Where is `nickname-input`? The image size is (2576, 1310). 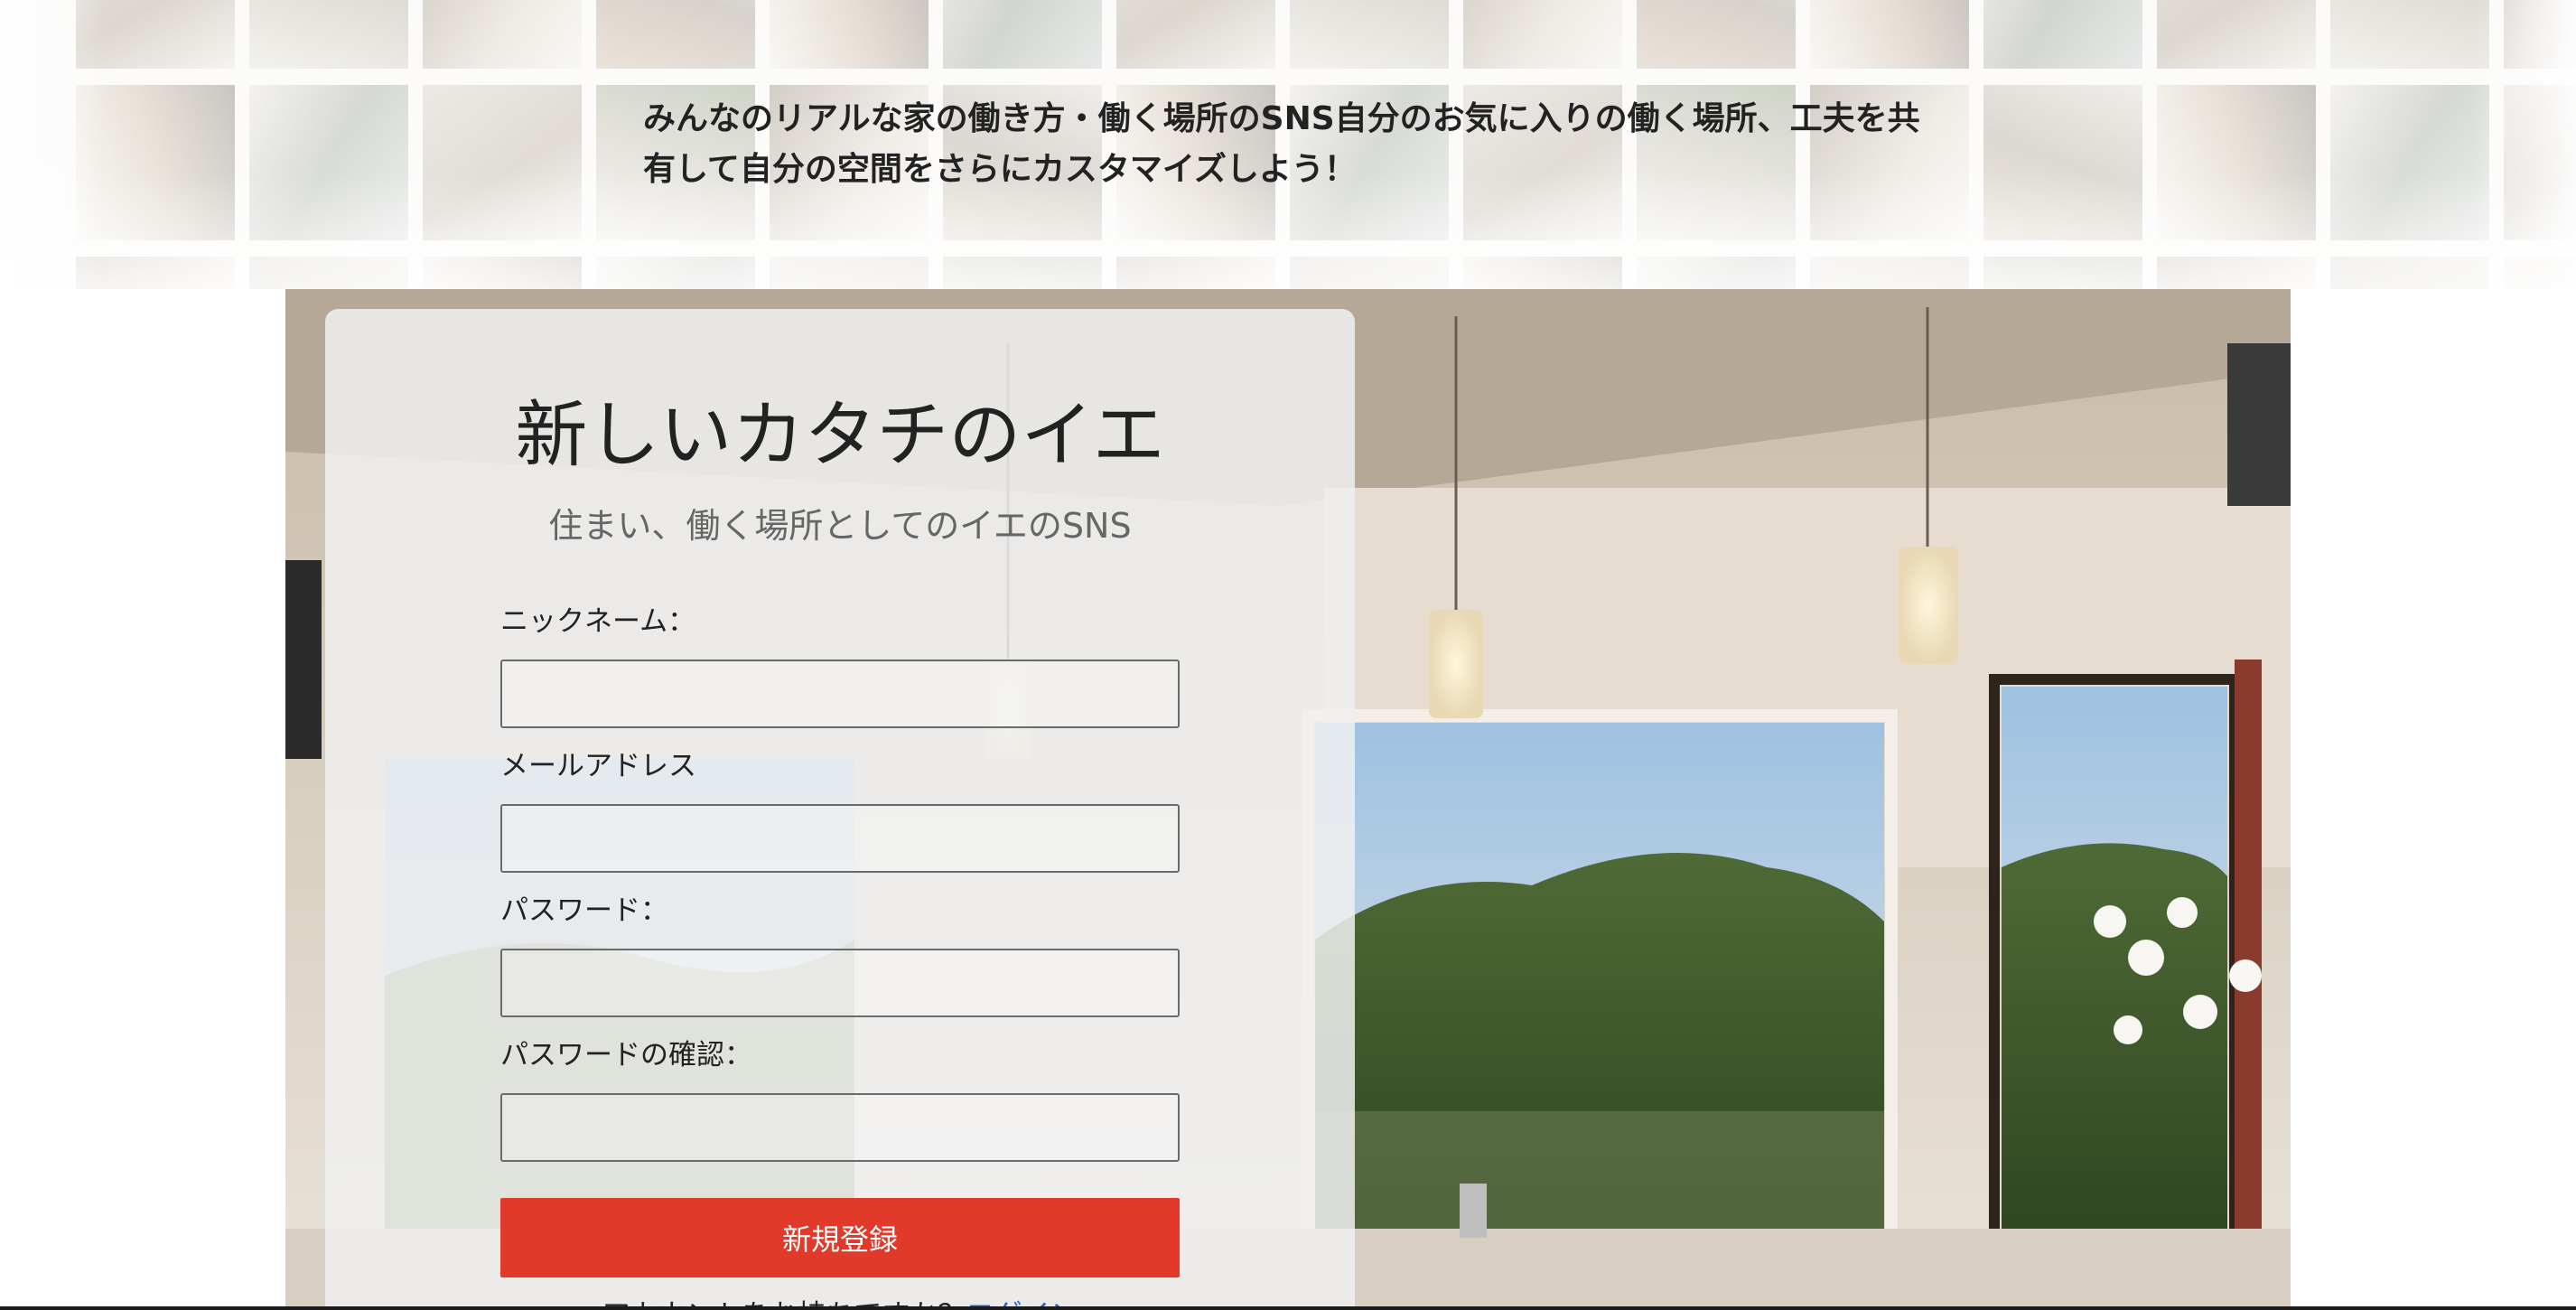
nickname-input is located at coordinates (840, 694).